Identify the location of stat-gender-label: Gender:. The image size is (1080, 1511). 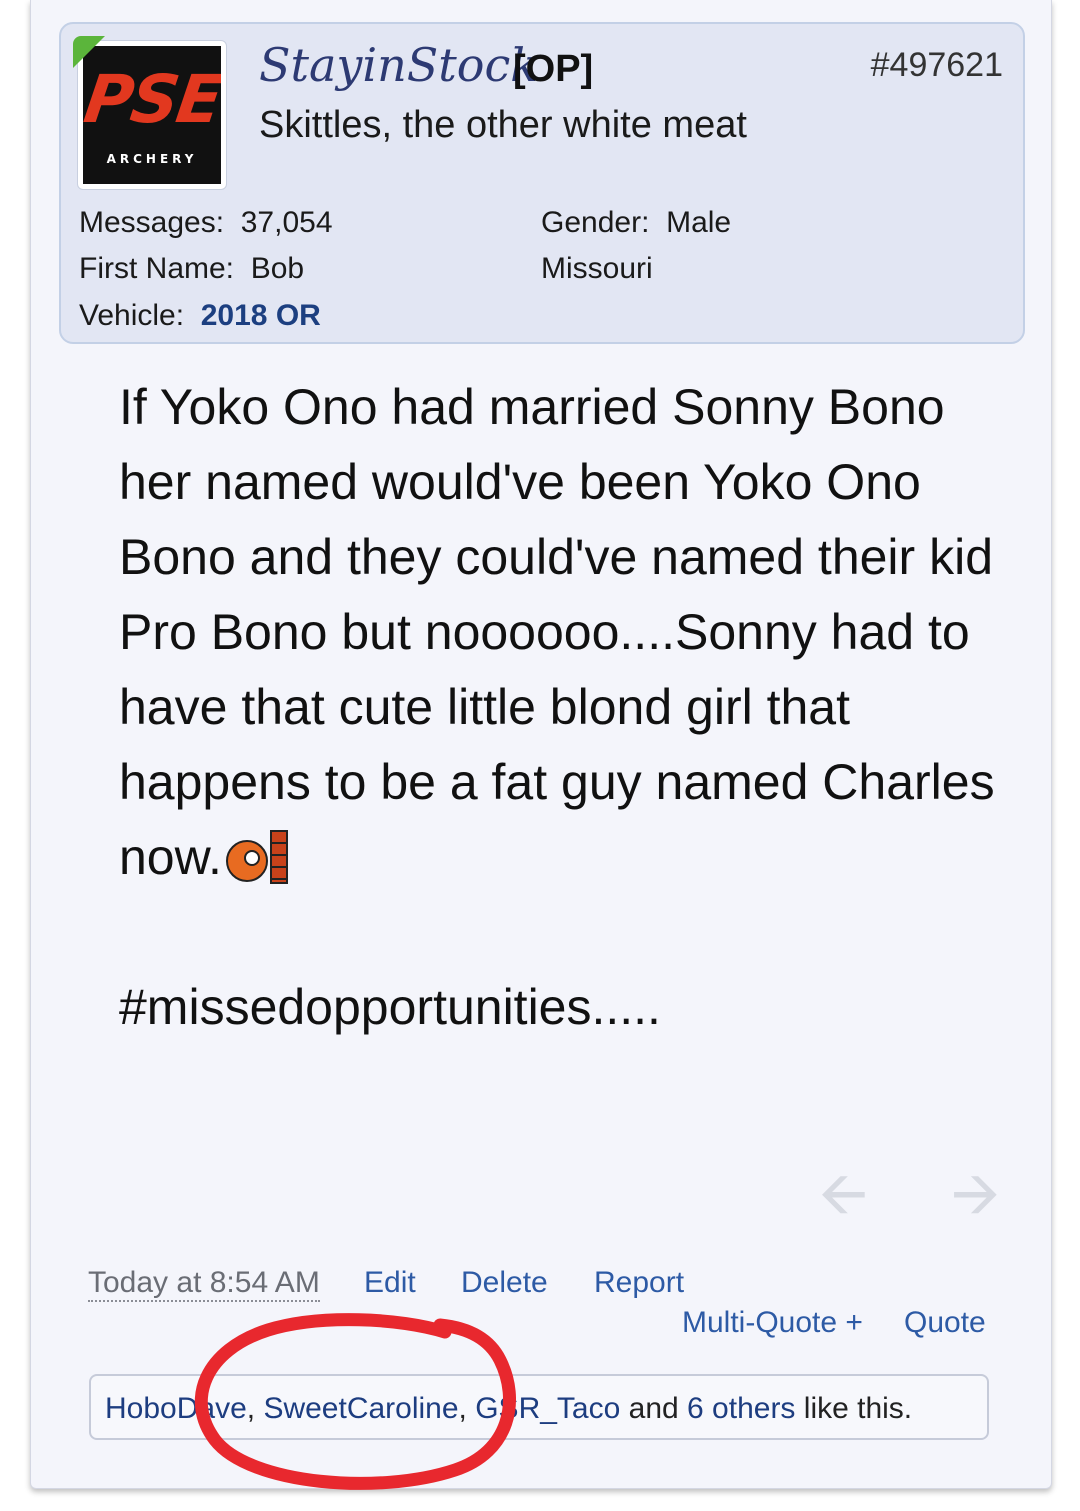
(595, 222).